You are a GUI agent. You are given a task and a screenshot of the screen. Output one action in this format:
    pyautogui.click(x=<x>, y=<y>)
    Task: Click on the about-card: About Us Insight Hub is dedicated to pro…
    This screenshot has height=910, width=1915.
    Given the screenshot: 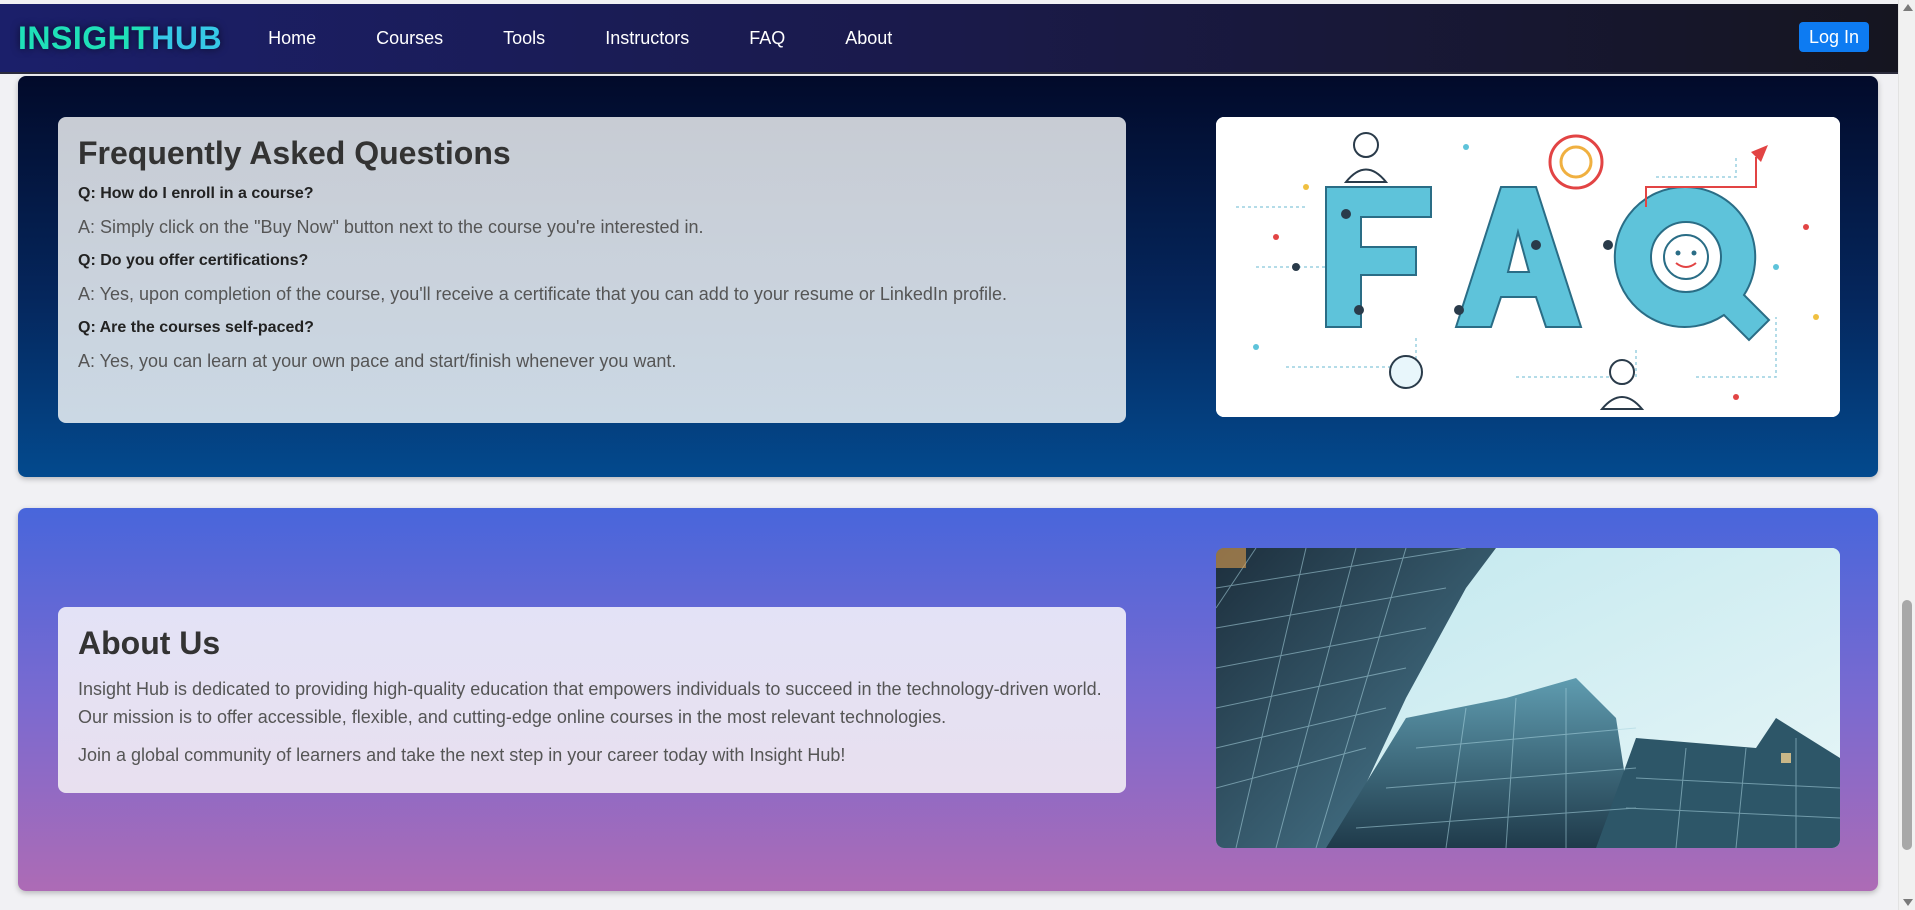 What is the action you would take?
    pyautogui.click(x=592, y=700)
    